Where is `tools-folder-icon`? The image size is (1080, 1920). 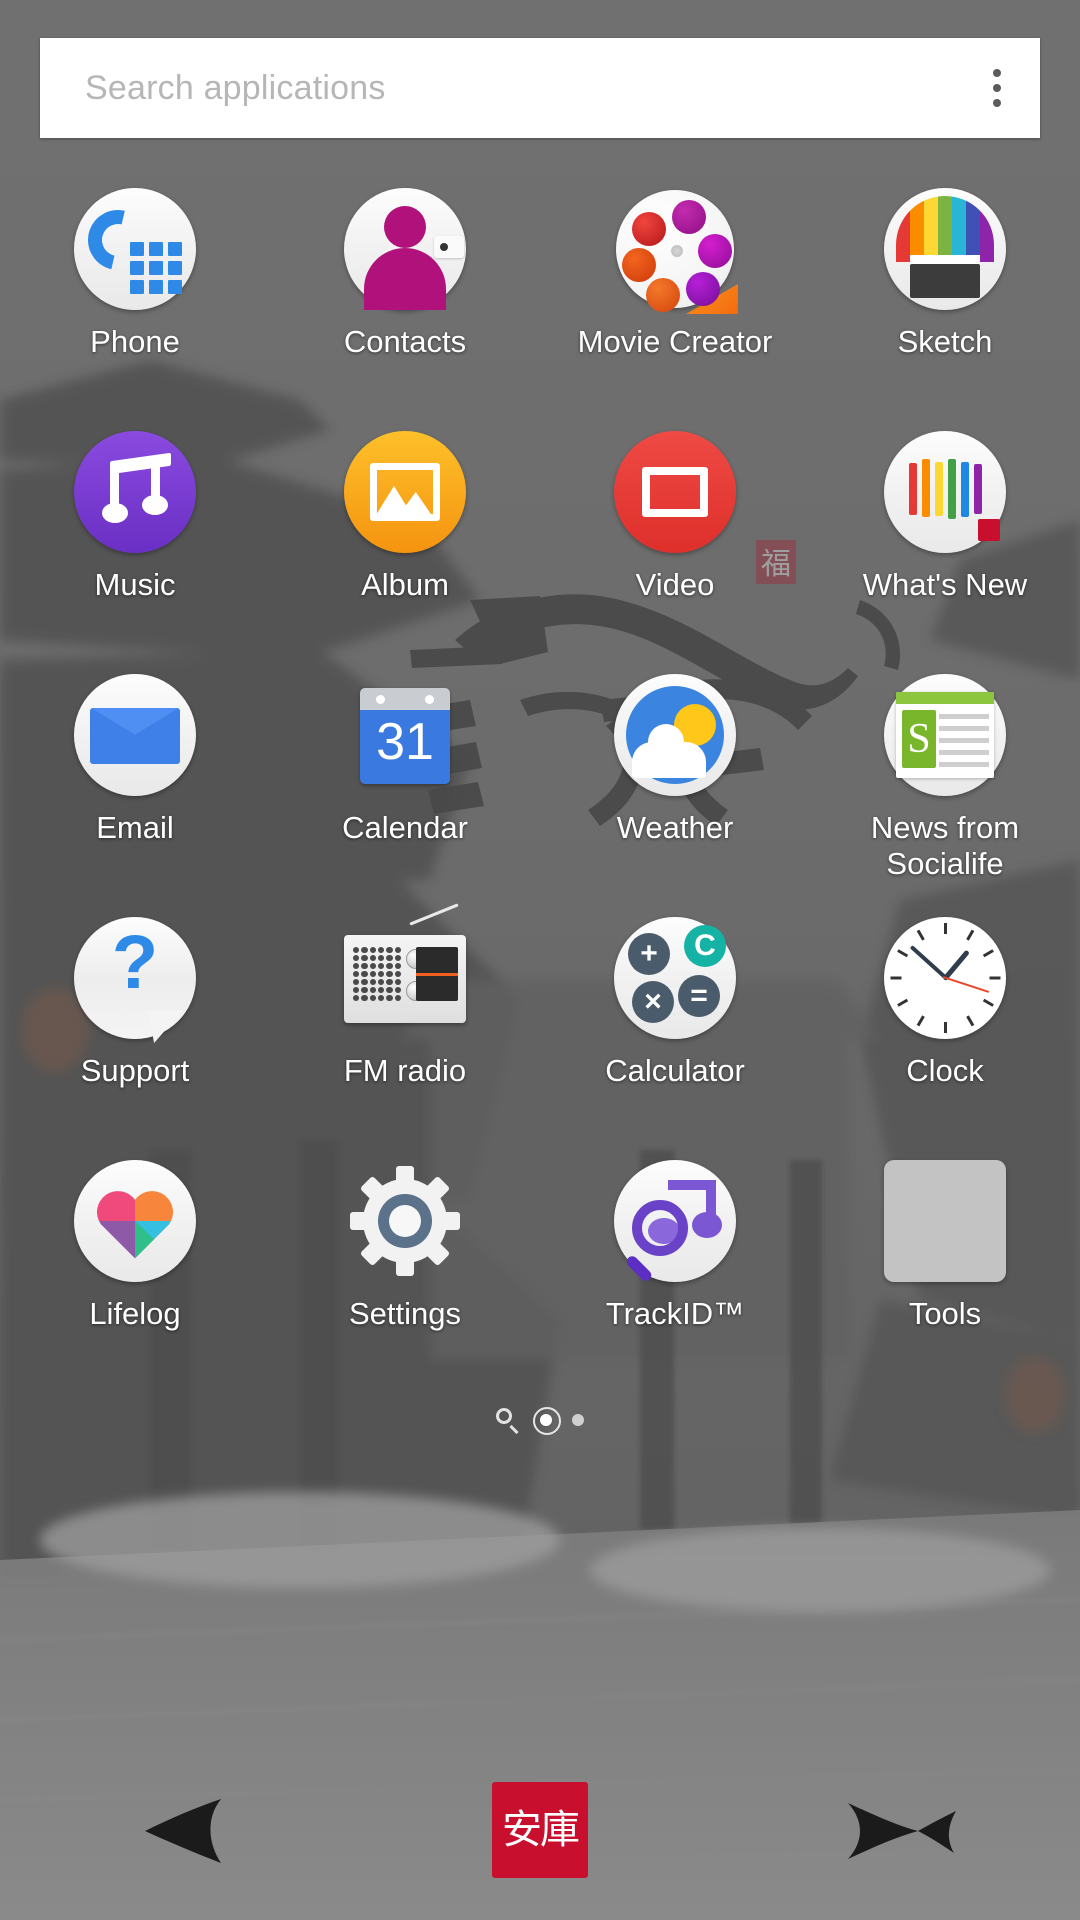
tools-folder-icon is located at coordinates (945, 1221).